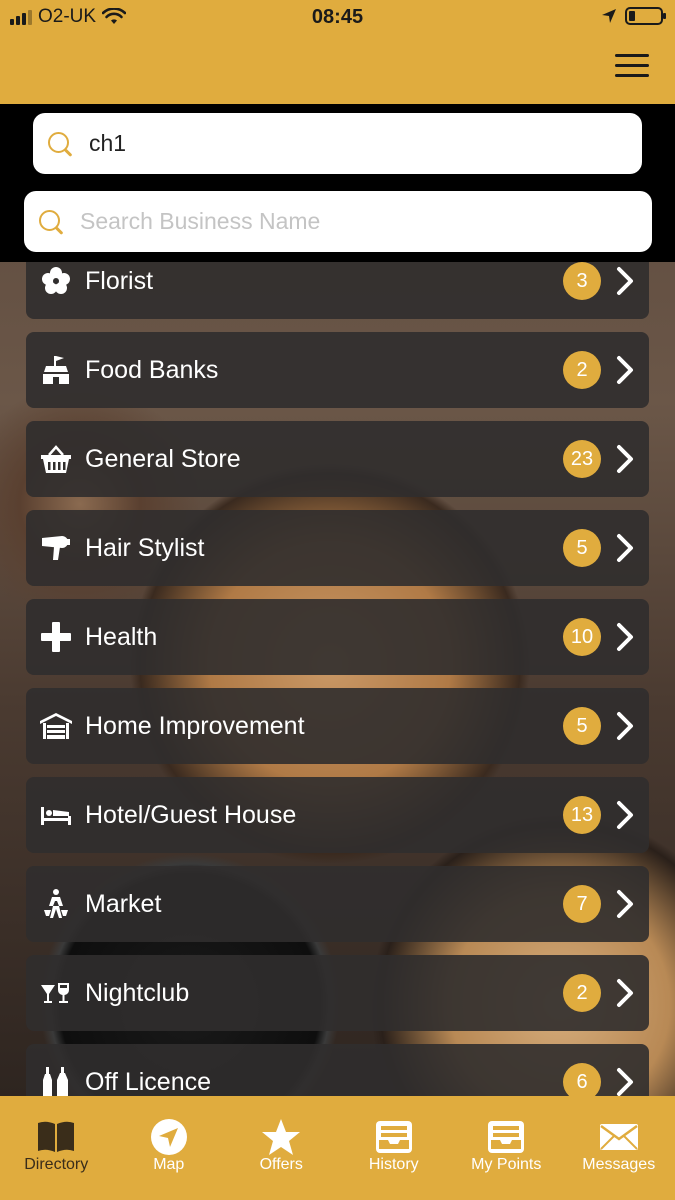 This screenshot has width=675, height=1200. Describe the element at coordinates (337, 459) in the screenshot. I see `category-row-general-store: General Store 23` at that location.